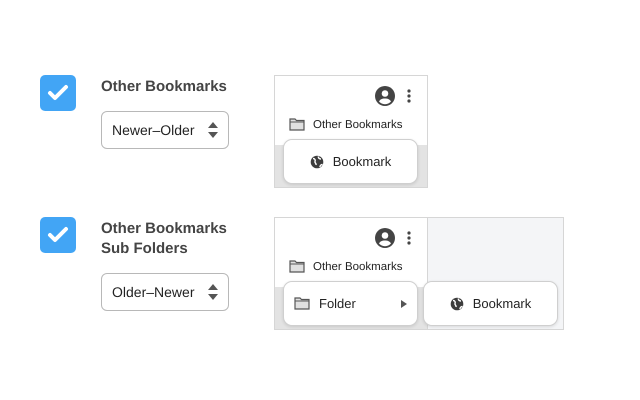  I want to click on sort-select: Newer–Older, so click(165, 130).